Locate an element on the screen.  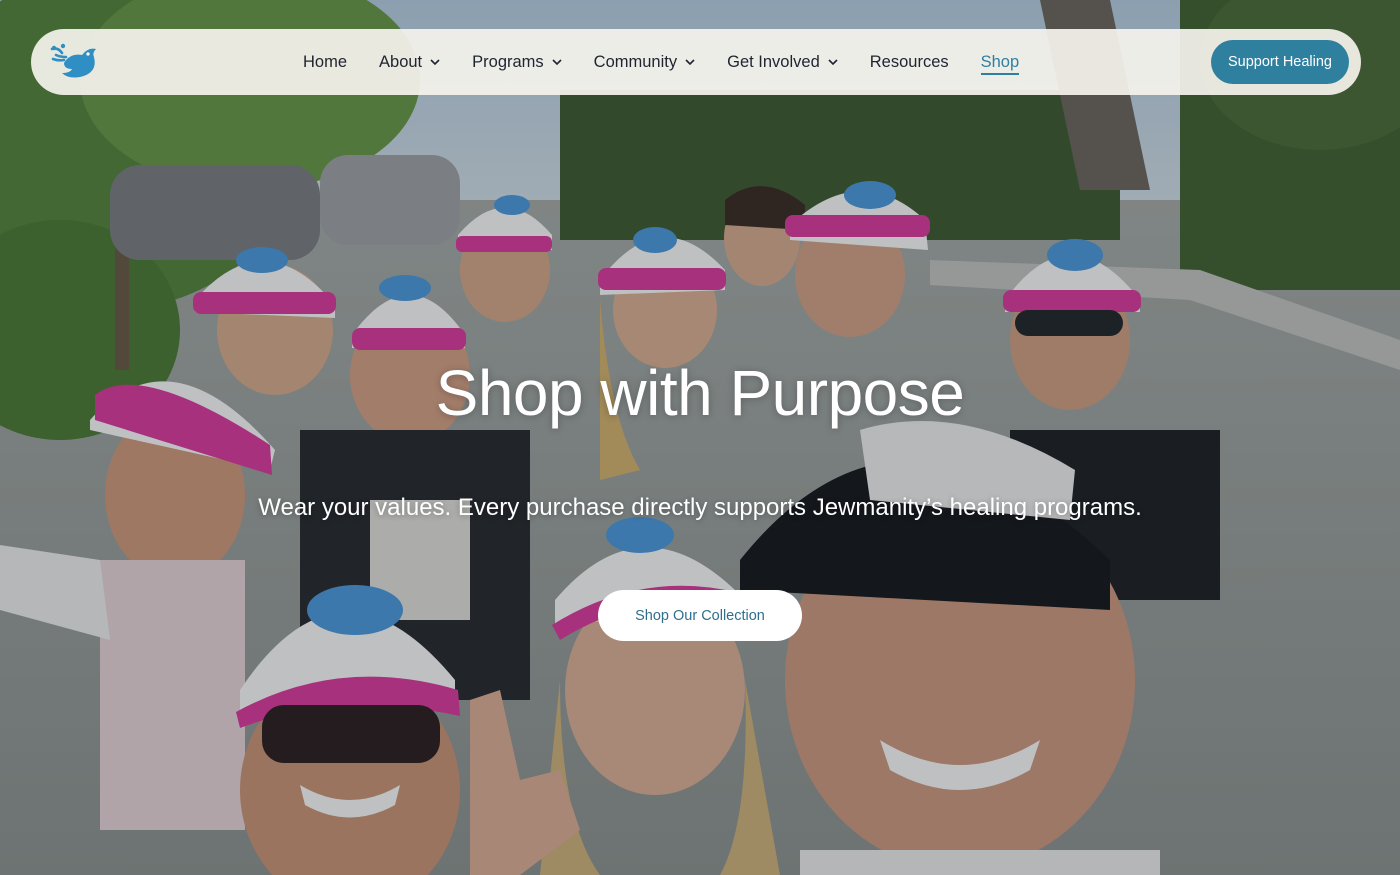
active-indicator is located at coordinates (1000, 74).